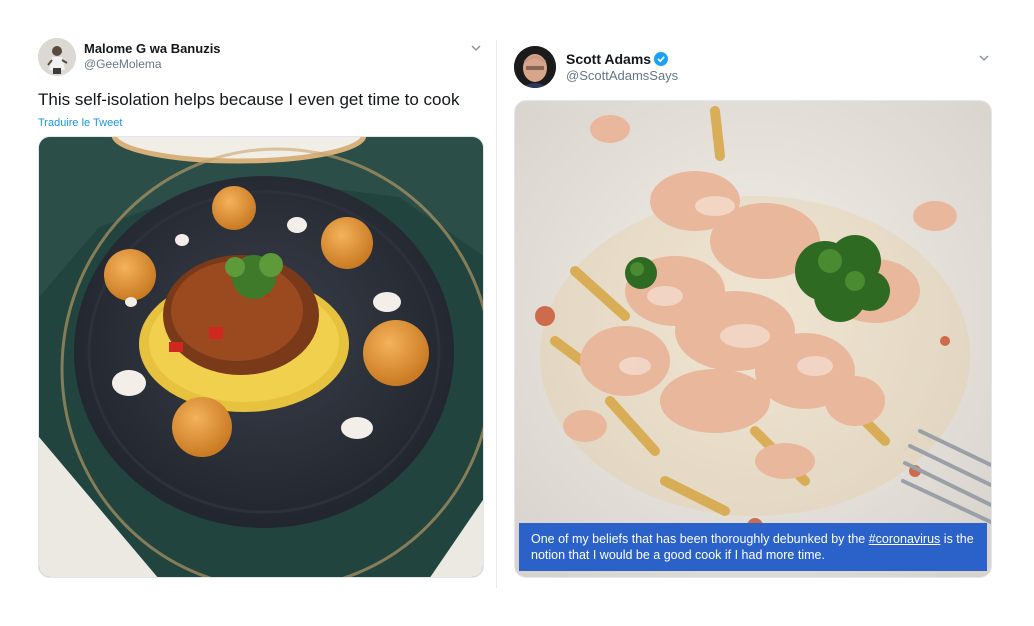  I want to click on user-handle: @GeeMolema, so click(123, 64).